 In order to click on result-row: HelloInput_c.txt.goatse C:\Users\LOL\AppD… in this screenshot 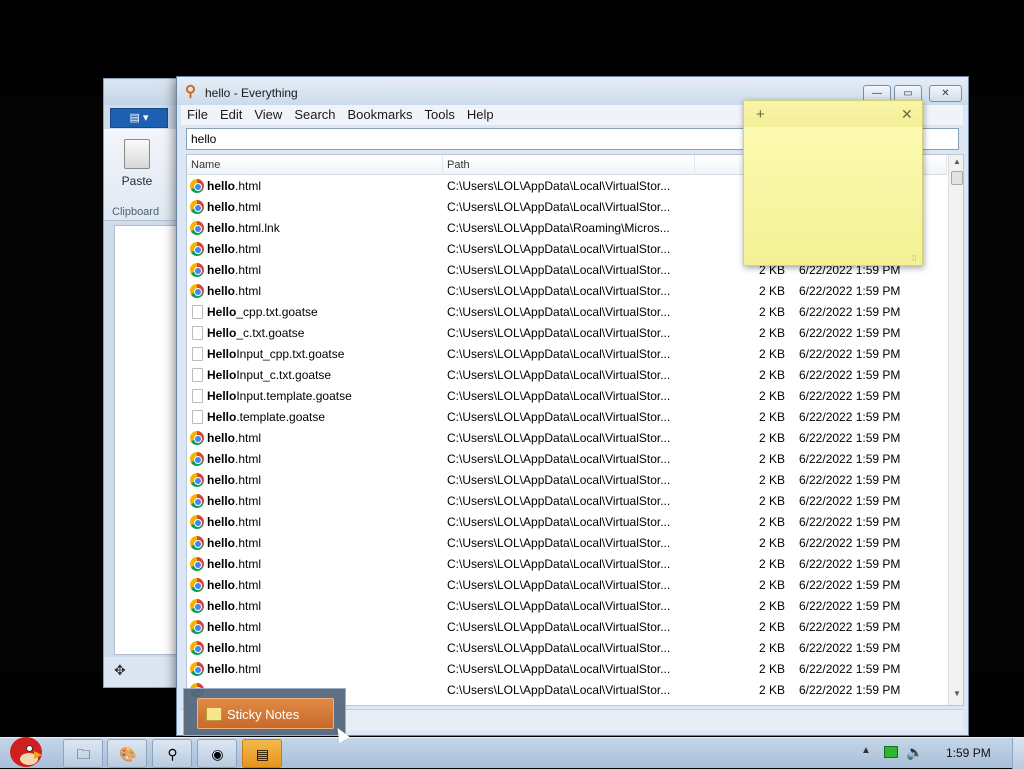, I will do `click(567, 375)`.